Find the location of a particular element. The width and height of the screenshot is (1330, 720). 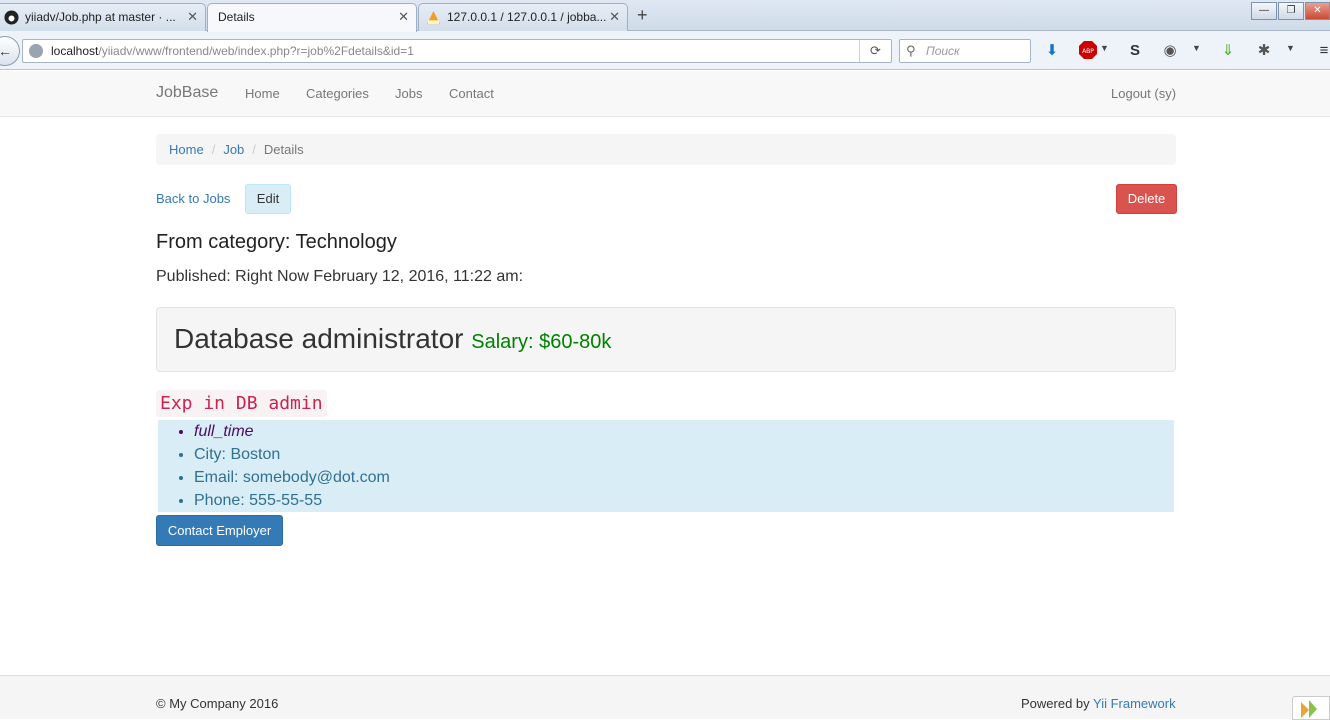

powered-by-text: Powered by is located at coordinates (1057, 703).